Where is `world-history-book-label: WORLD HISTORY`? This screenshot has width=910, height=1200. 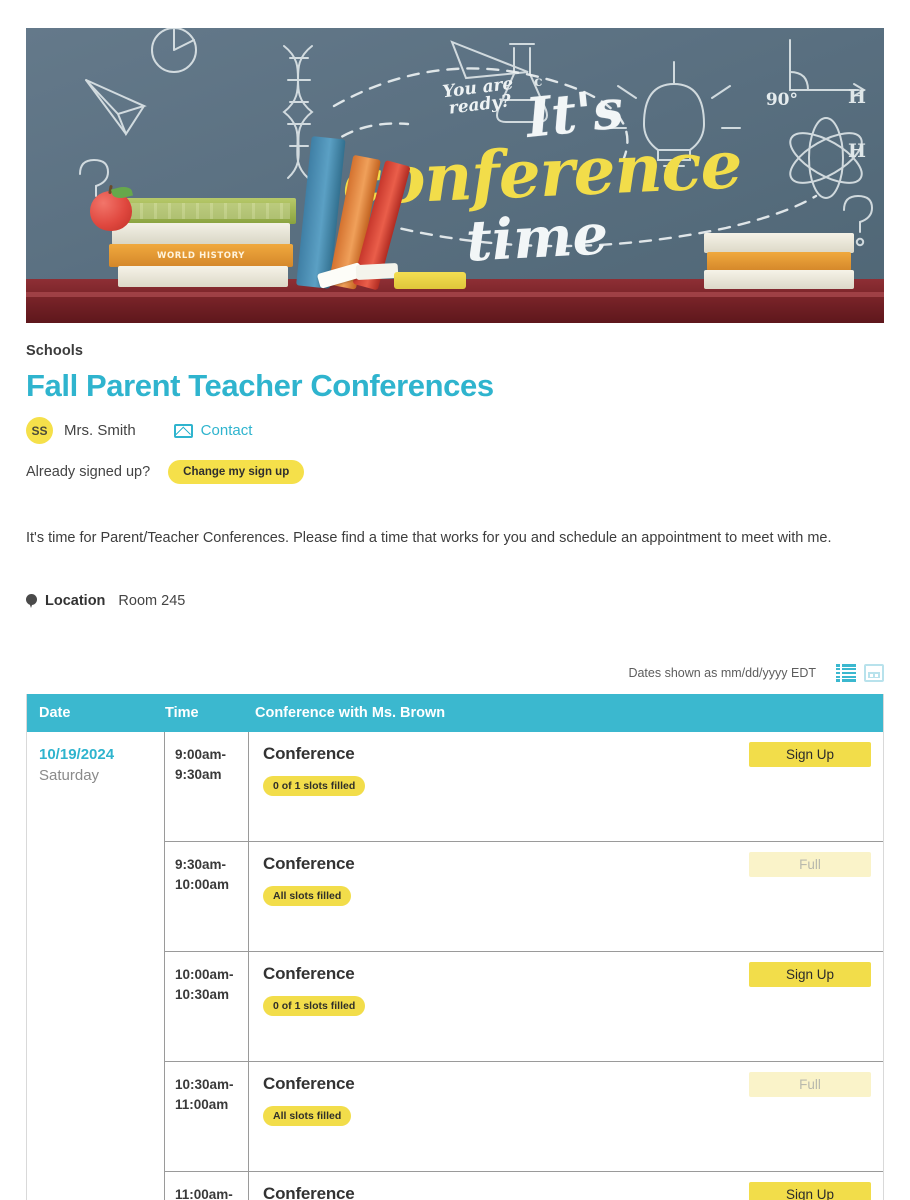
world-history-book-label: WORLD HISTORY is located at coordinates (201, 255).